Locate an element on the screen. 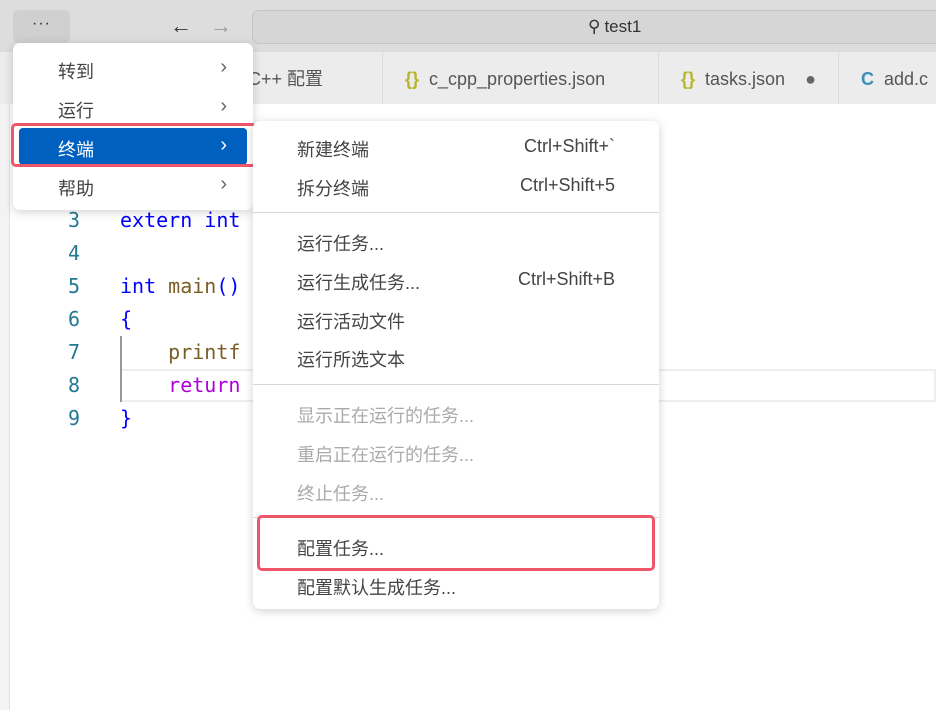 The height and width of the screenshot is (710, 936). search-icon: ⚲ is located at coordinates (594, 26).